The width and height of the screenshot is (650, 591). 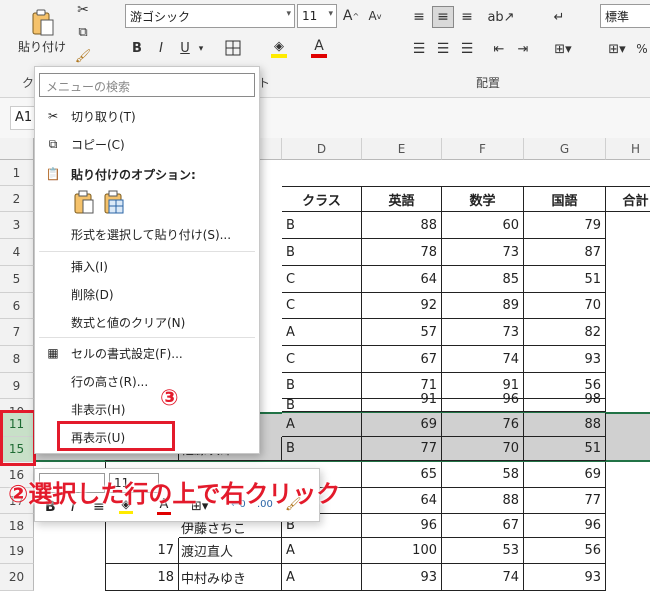 What do you see at coordinates (319, 48) in the screenshot?
I see `font-color-button: A` at bounding box center [319, 48].